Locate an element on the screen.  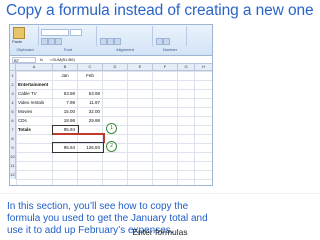
align-right-icon is located at coordinates (117, 41).